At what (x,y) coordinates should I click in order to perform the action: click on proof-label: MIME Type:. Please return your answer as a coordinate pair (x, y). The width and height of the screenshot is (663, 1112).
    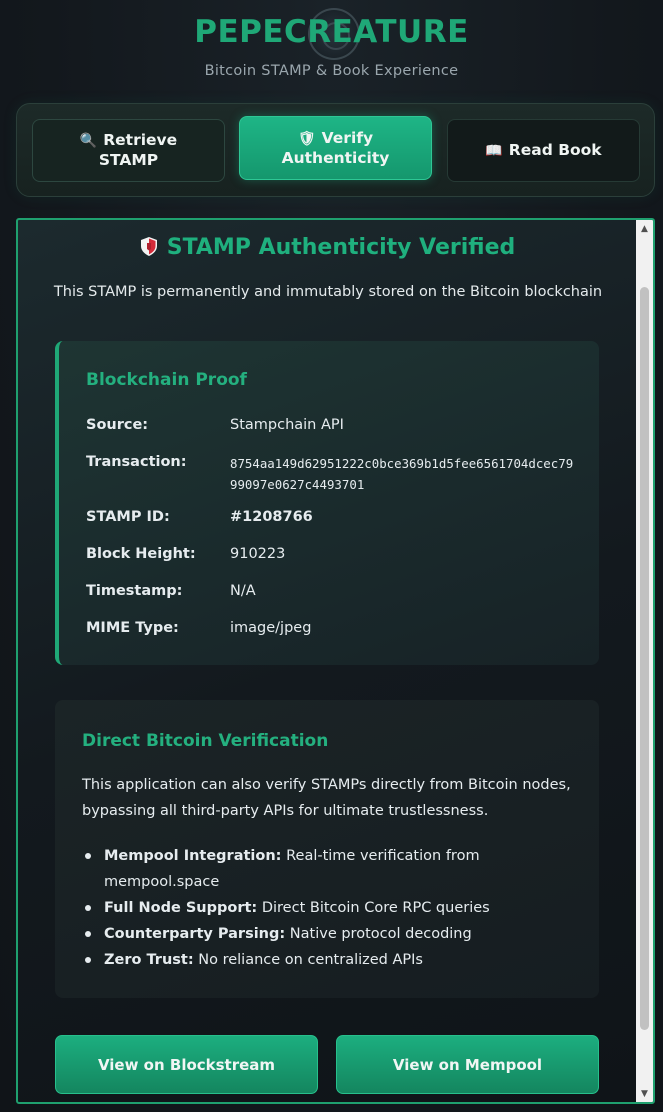
    Looking at the image, I should click on (132, 628).